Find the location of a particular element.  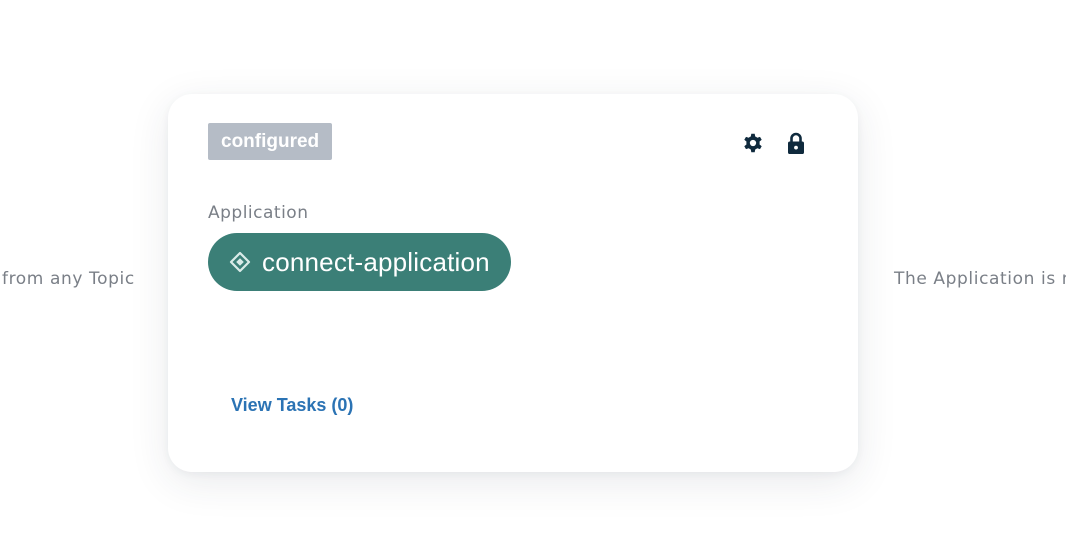

settings-button is located at coordinates (753, 143).